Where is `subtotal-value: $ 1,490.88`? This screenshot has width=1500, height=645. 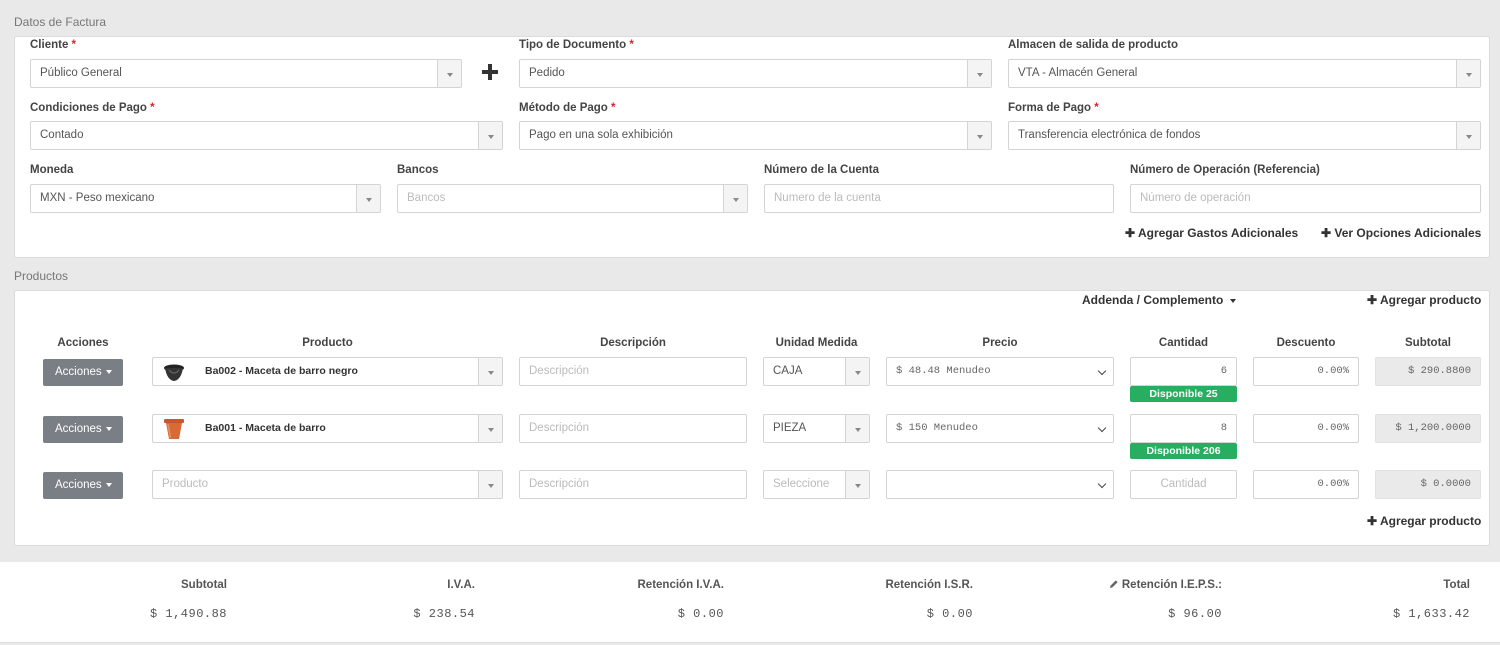
subtotal-value: $ 1,490.88 is located at coordinates (188, 614).